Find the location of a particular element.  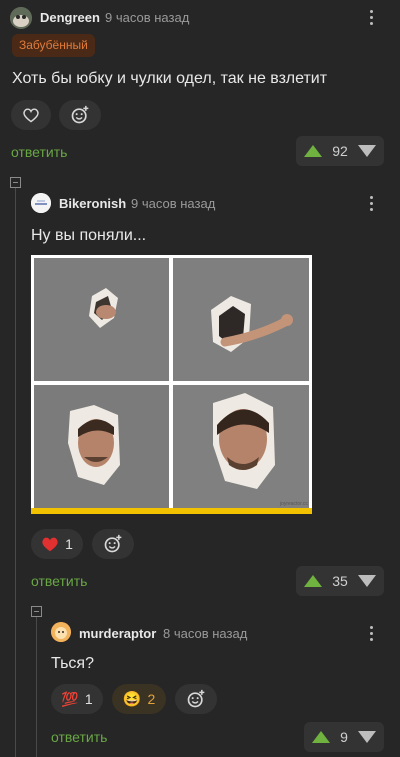

user-badge: Забубённый is located at coordinates (53, 45).